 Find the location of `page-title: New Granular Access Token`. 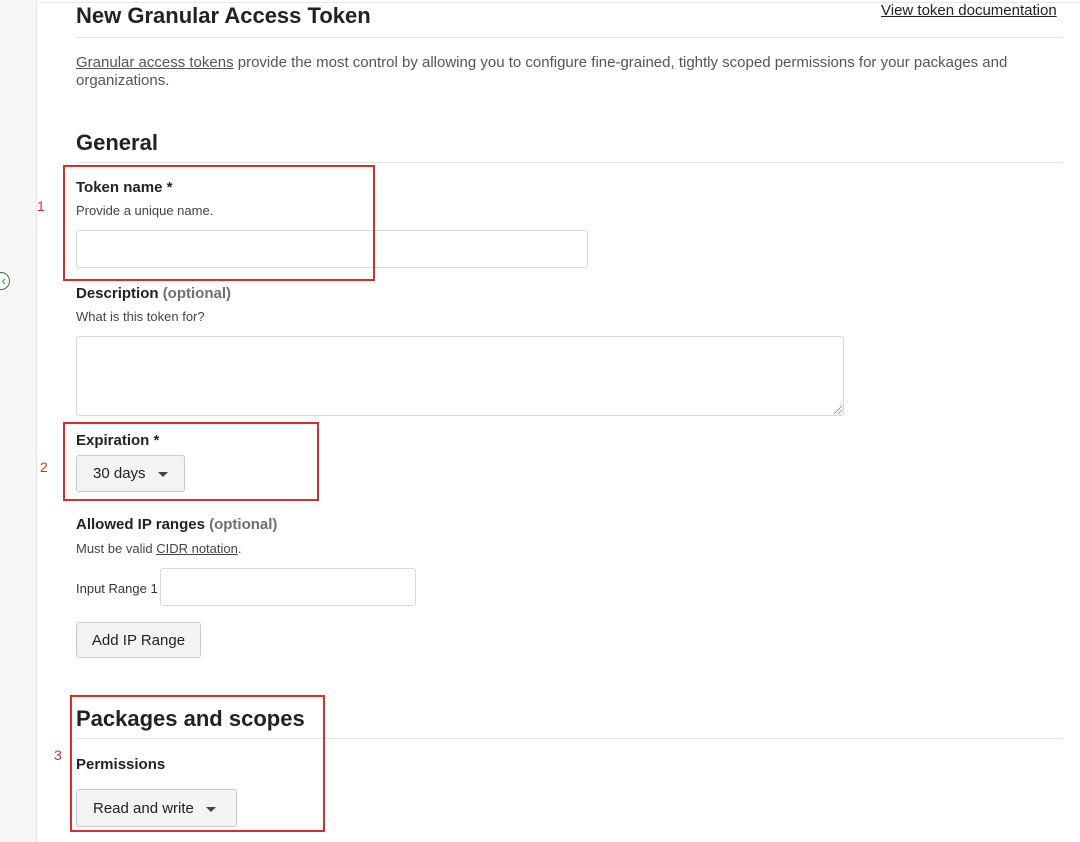

page-title: New Granular Access Token is located at coordinates (223, 15).